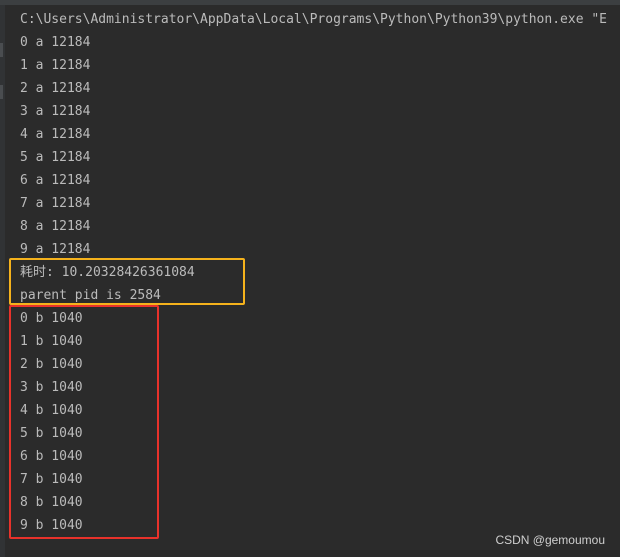 This screenshot has height=557, width=620. I want to click on window-top-edge, so click(310, 2).